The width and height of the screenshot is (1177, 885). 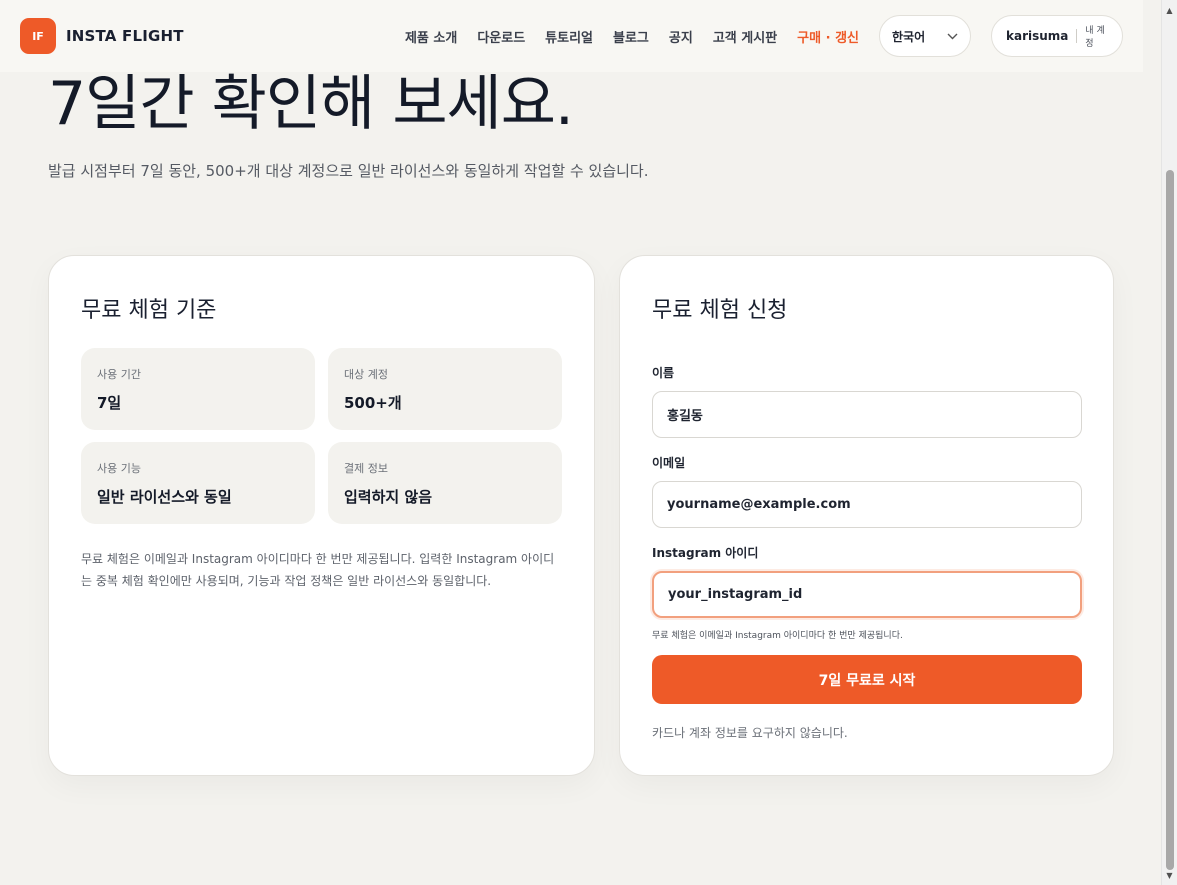 I want to click on criteria-value: 일반 라이선스와 동일, so click(x=164, y=497).